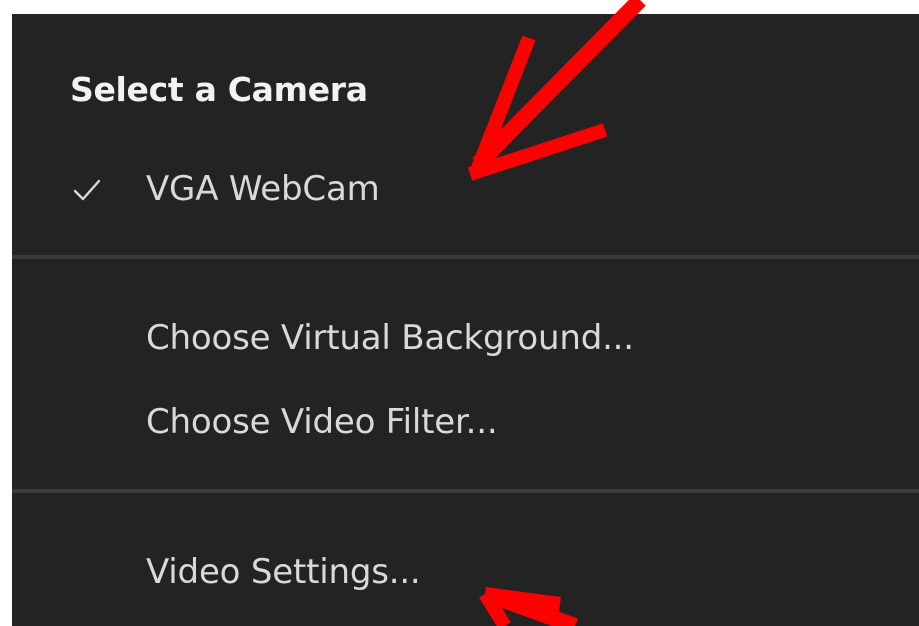 This screenshot has width=919, height=626. I want to click on menu-item-label: VGA WebCam, so click(263, 189).